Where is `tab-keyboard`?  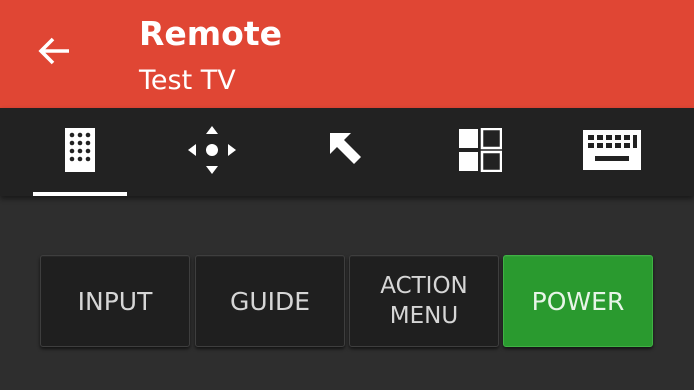 tab-keyboard is located at coordinates (612, 152).